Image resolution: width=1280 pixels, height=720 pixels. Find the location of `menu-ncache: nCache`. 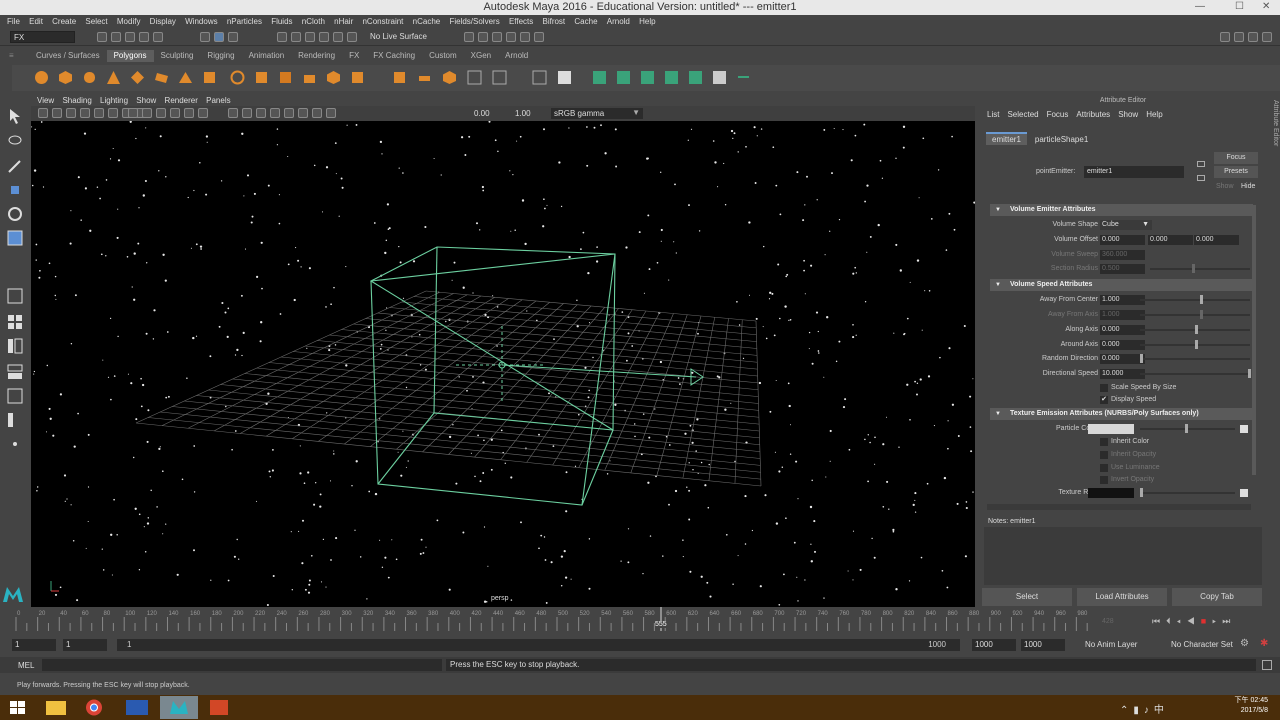

menu-ncache: nCache is located at coordinates (427, 21).